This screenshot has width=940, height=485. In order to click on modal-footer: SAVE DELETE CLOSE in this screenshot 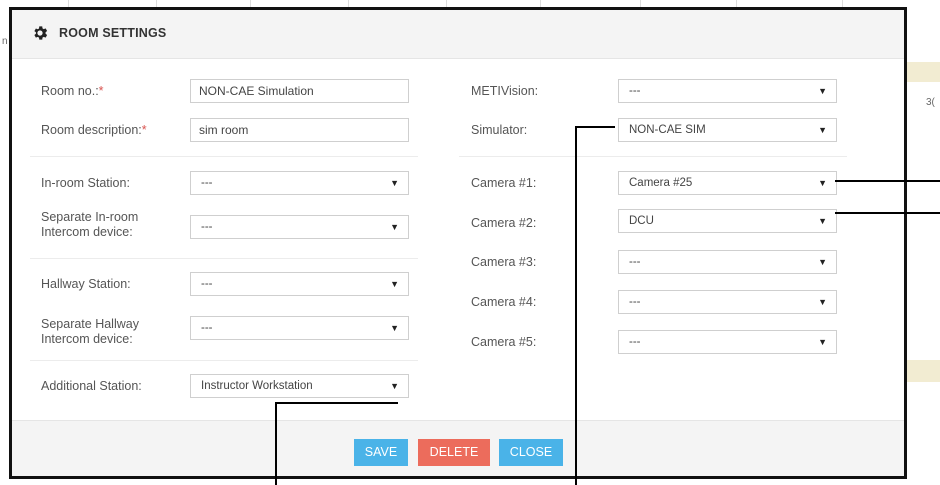, I will do `click(458, 448)`.